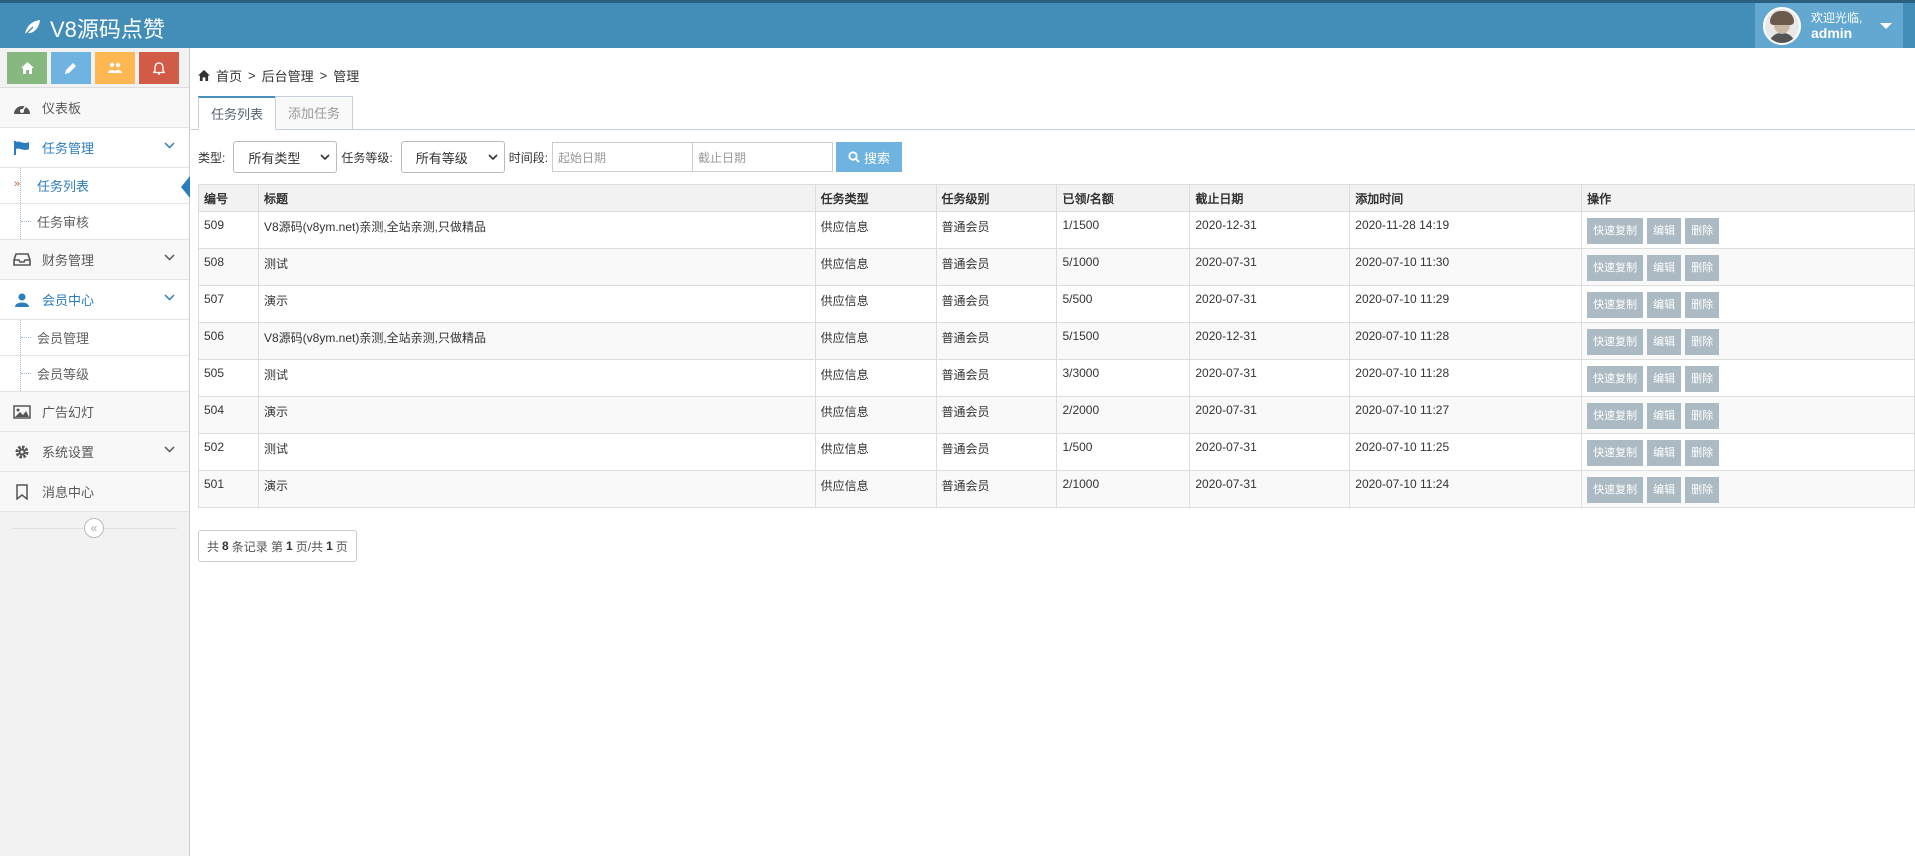  What do you see at coordinates (257, 546) in the screenshot?
I see `pager-text: 条记录 第` at bounding box center [257, 546].